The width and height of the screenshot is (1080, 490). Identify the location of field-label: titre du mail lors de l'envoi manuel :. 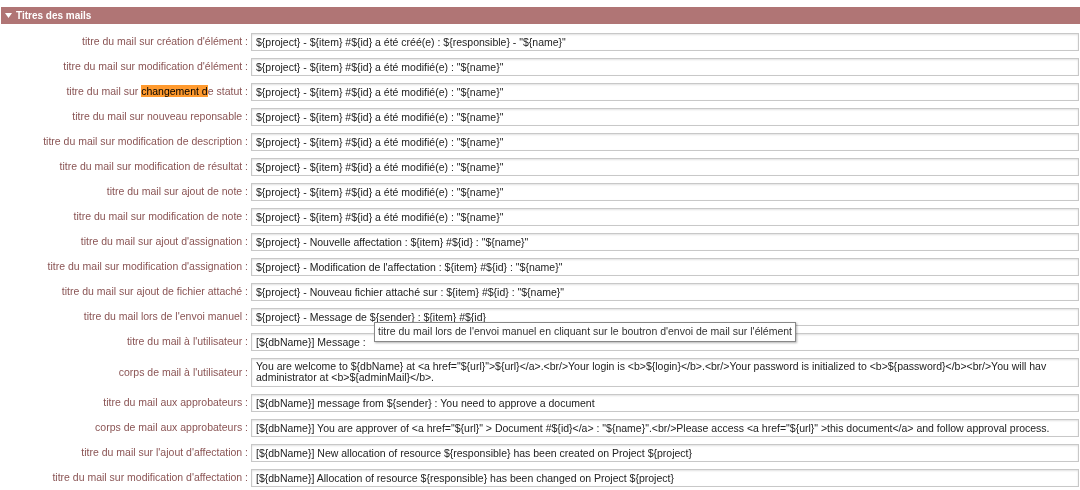
(165, 317).